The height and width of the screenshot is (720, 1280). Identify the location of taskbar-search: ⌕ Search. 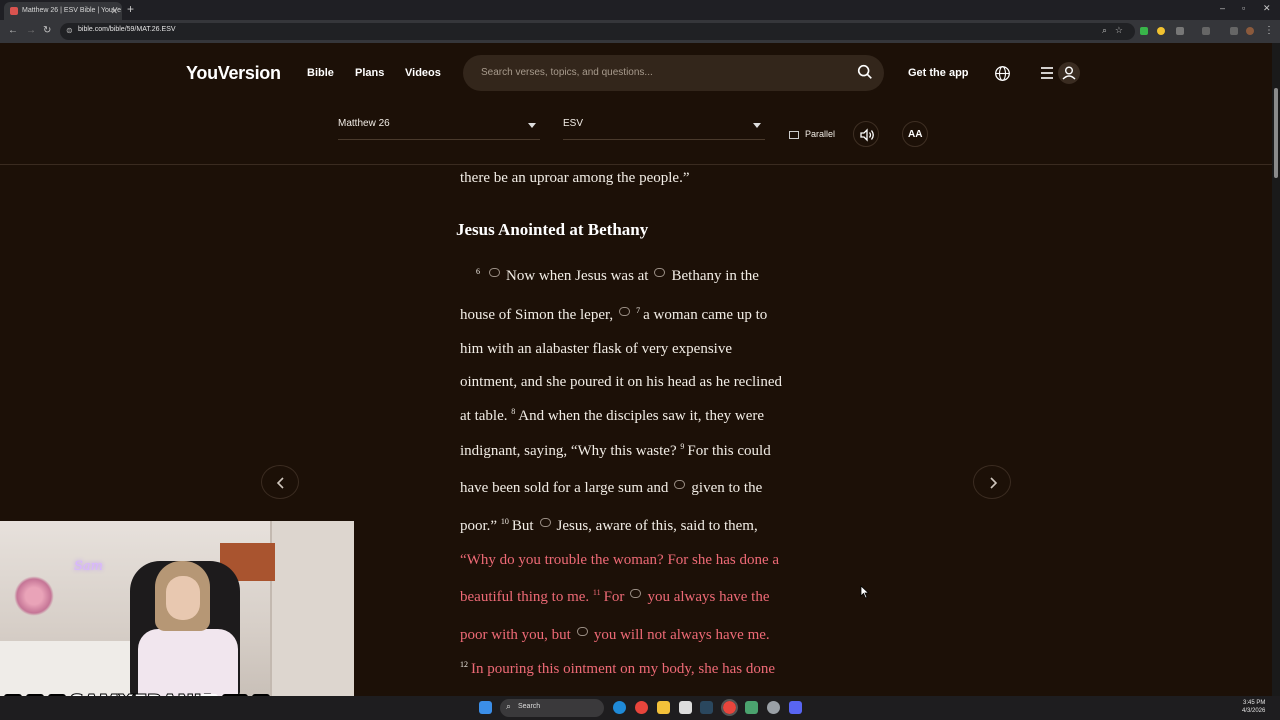
(552, 708).